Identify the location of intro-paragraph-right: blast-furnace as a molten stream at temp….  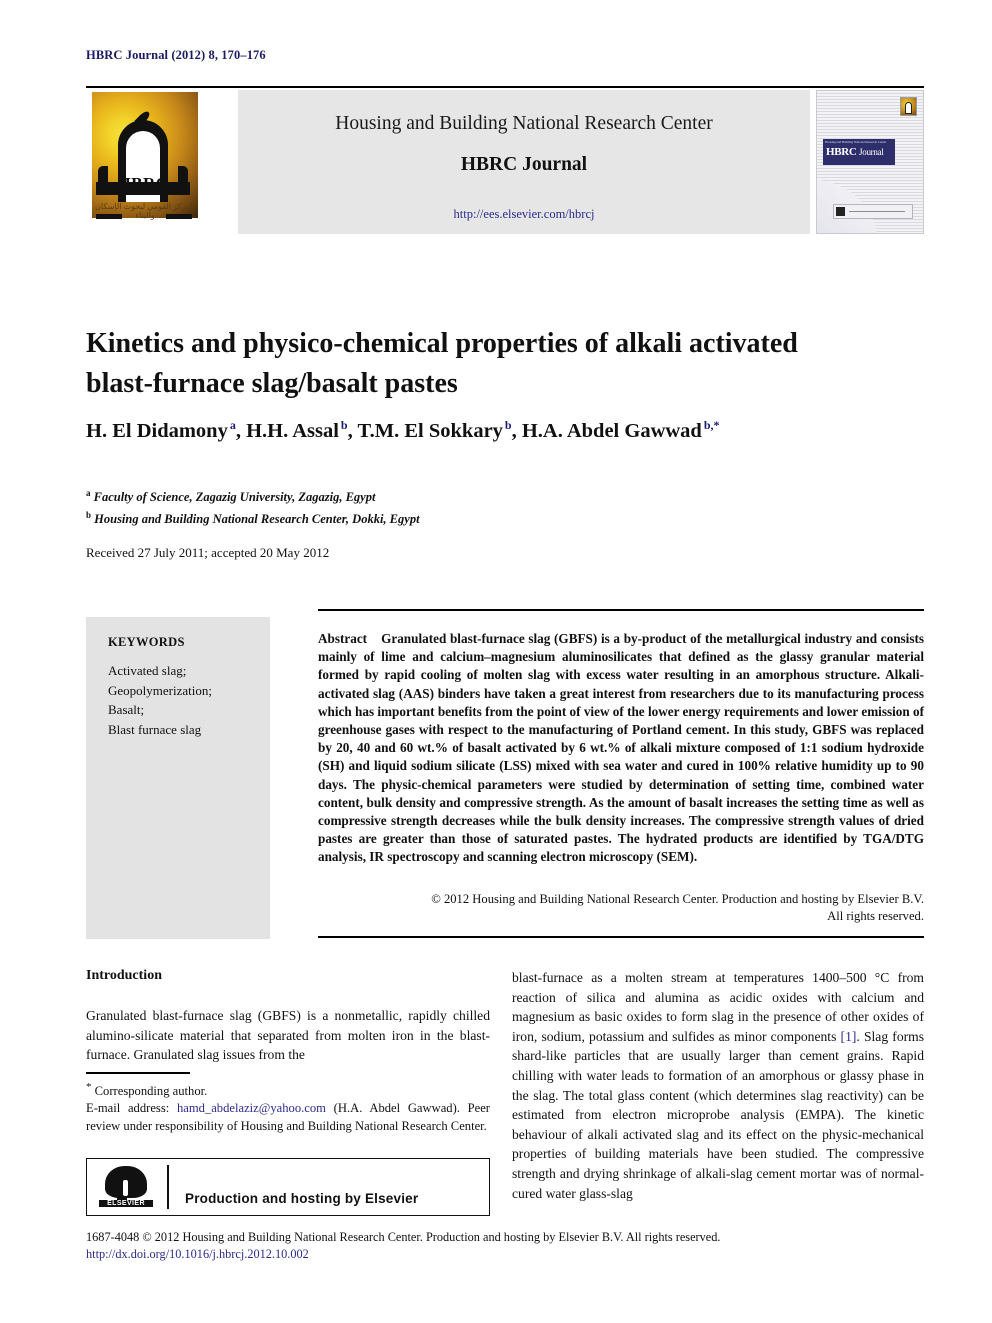
(718, 1085).